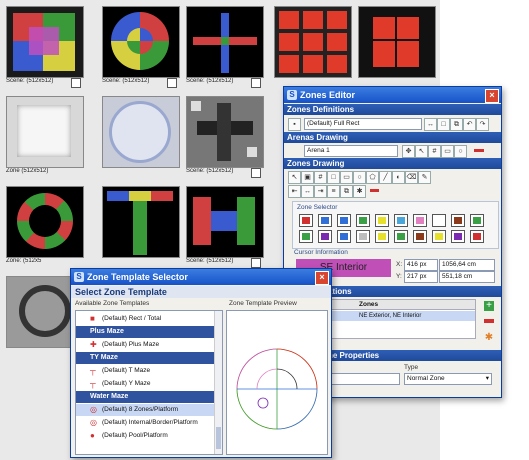  Describe the element at coordinates (294, 191) in the screenshot. I see `align-left-icon: ⇤` at that location.